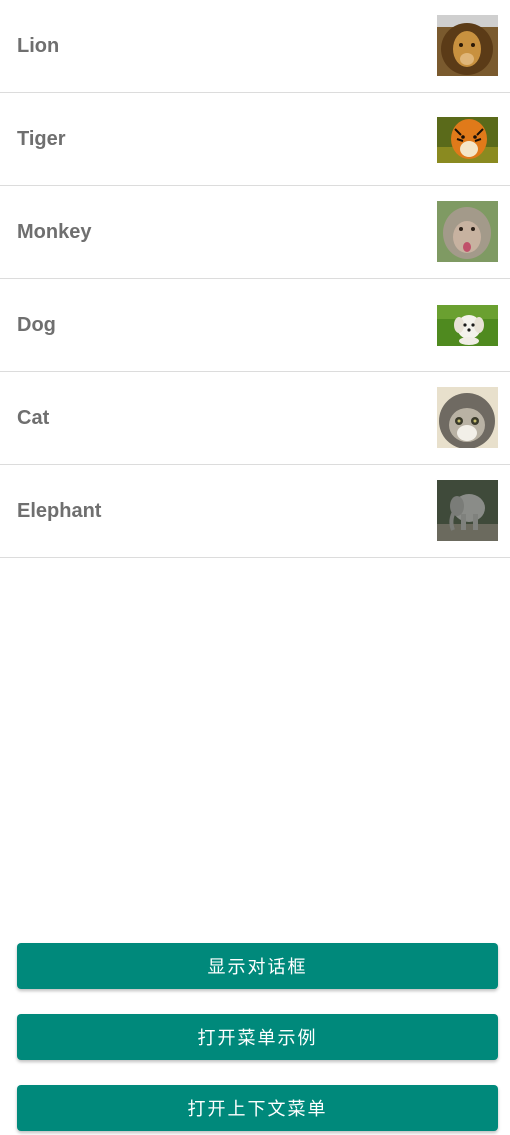 The height and width of the screenshot is (1135, 510). Describe the element at coordinates (467, 231) in the screenshot. I see `monkey-photo-icon` at that location.